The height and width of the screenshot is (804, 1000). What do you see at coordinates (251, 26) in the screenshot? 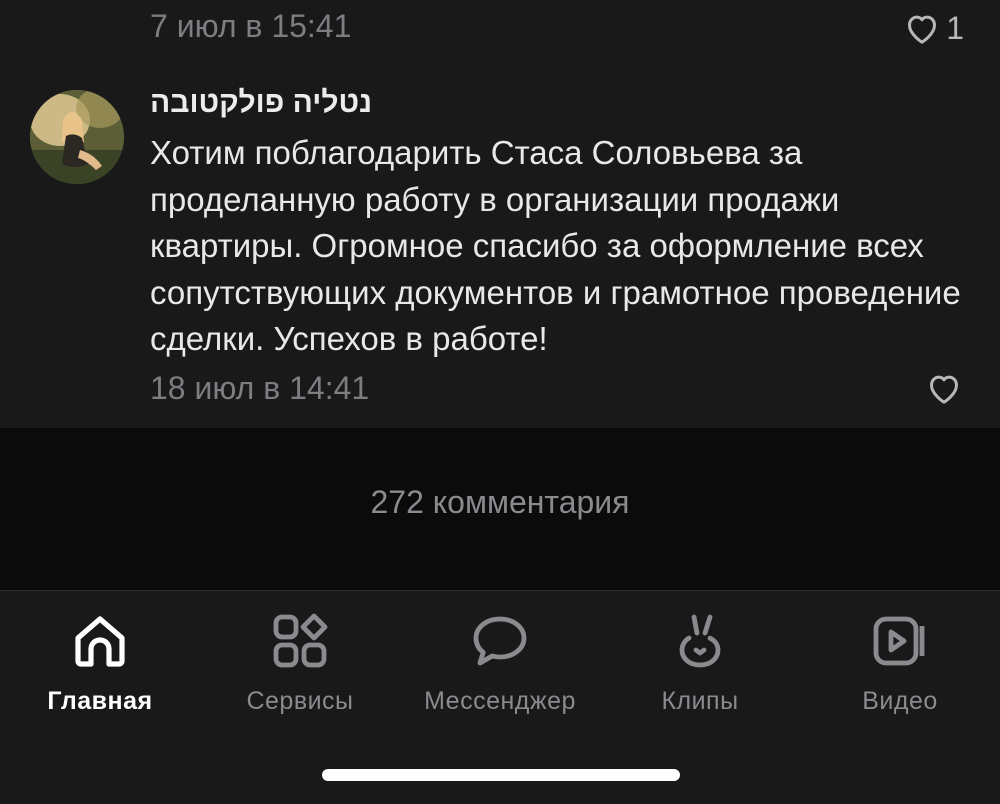
I see `previous-comment-date: 7 июл в 15:41` at bounding box center [251, 26].